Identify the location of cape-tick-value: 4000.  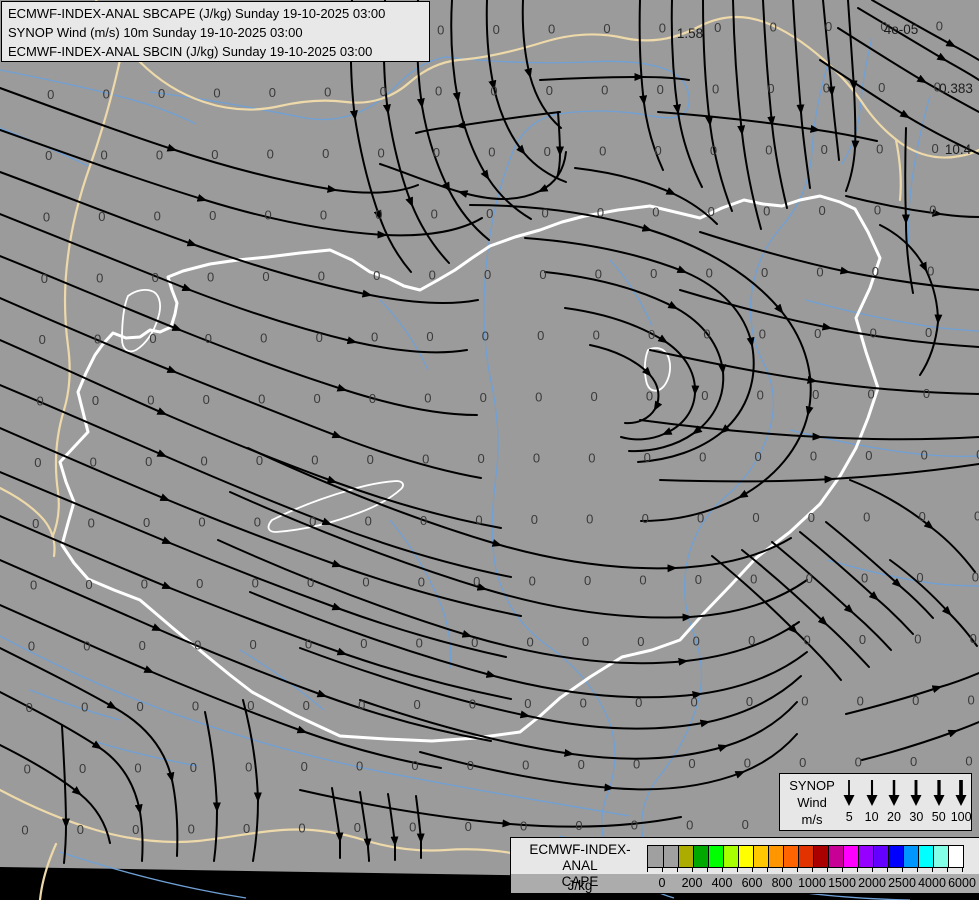
(932, 883).